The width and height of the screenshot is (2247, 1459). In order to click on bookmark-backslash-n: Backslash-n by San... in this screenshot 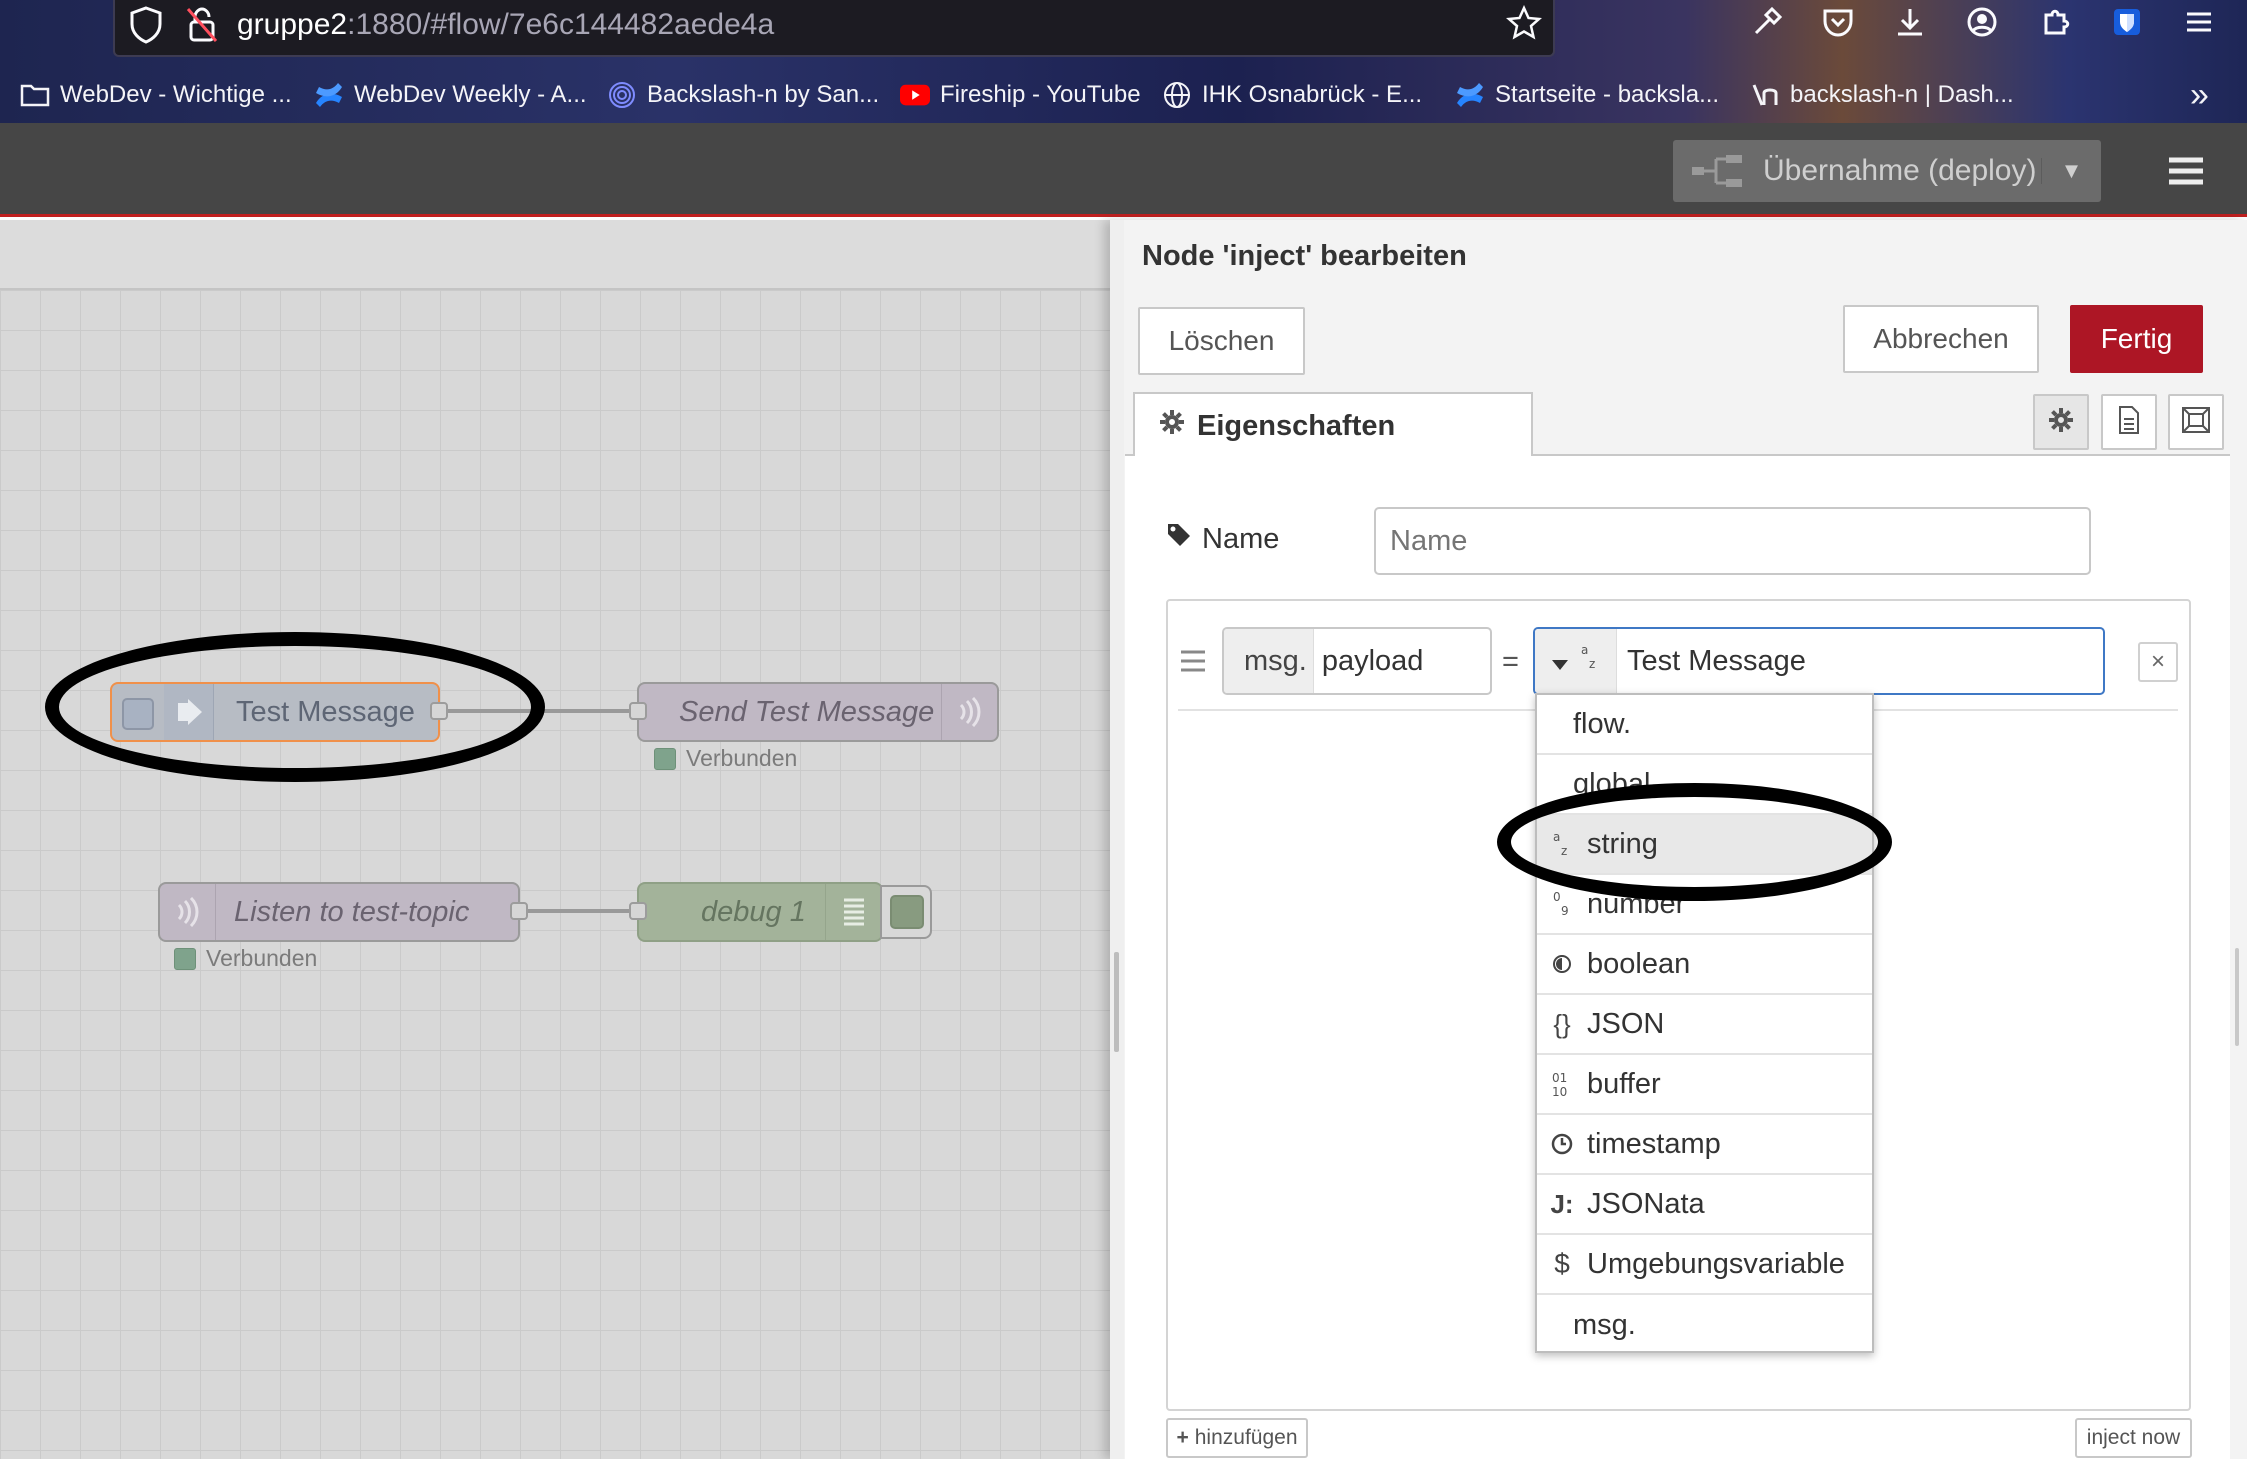, I will do `click(743, 95)`.